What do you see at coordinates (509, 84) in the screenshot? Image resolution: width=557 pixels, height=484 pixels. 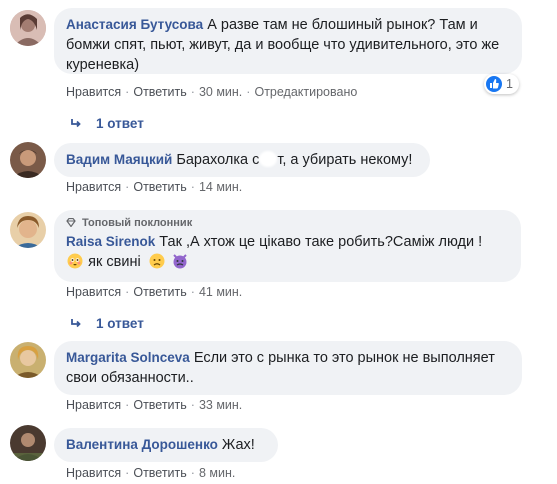 I see `reaction-count: 1` at bounding box center [509, 84].